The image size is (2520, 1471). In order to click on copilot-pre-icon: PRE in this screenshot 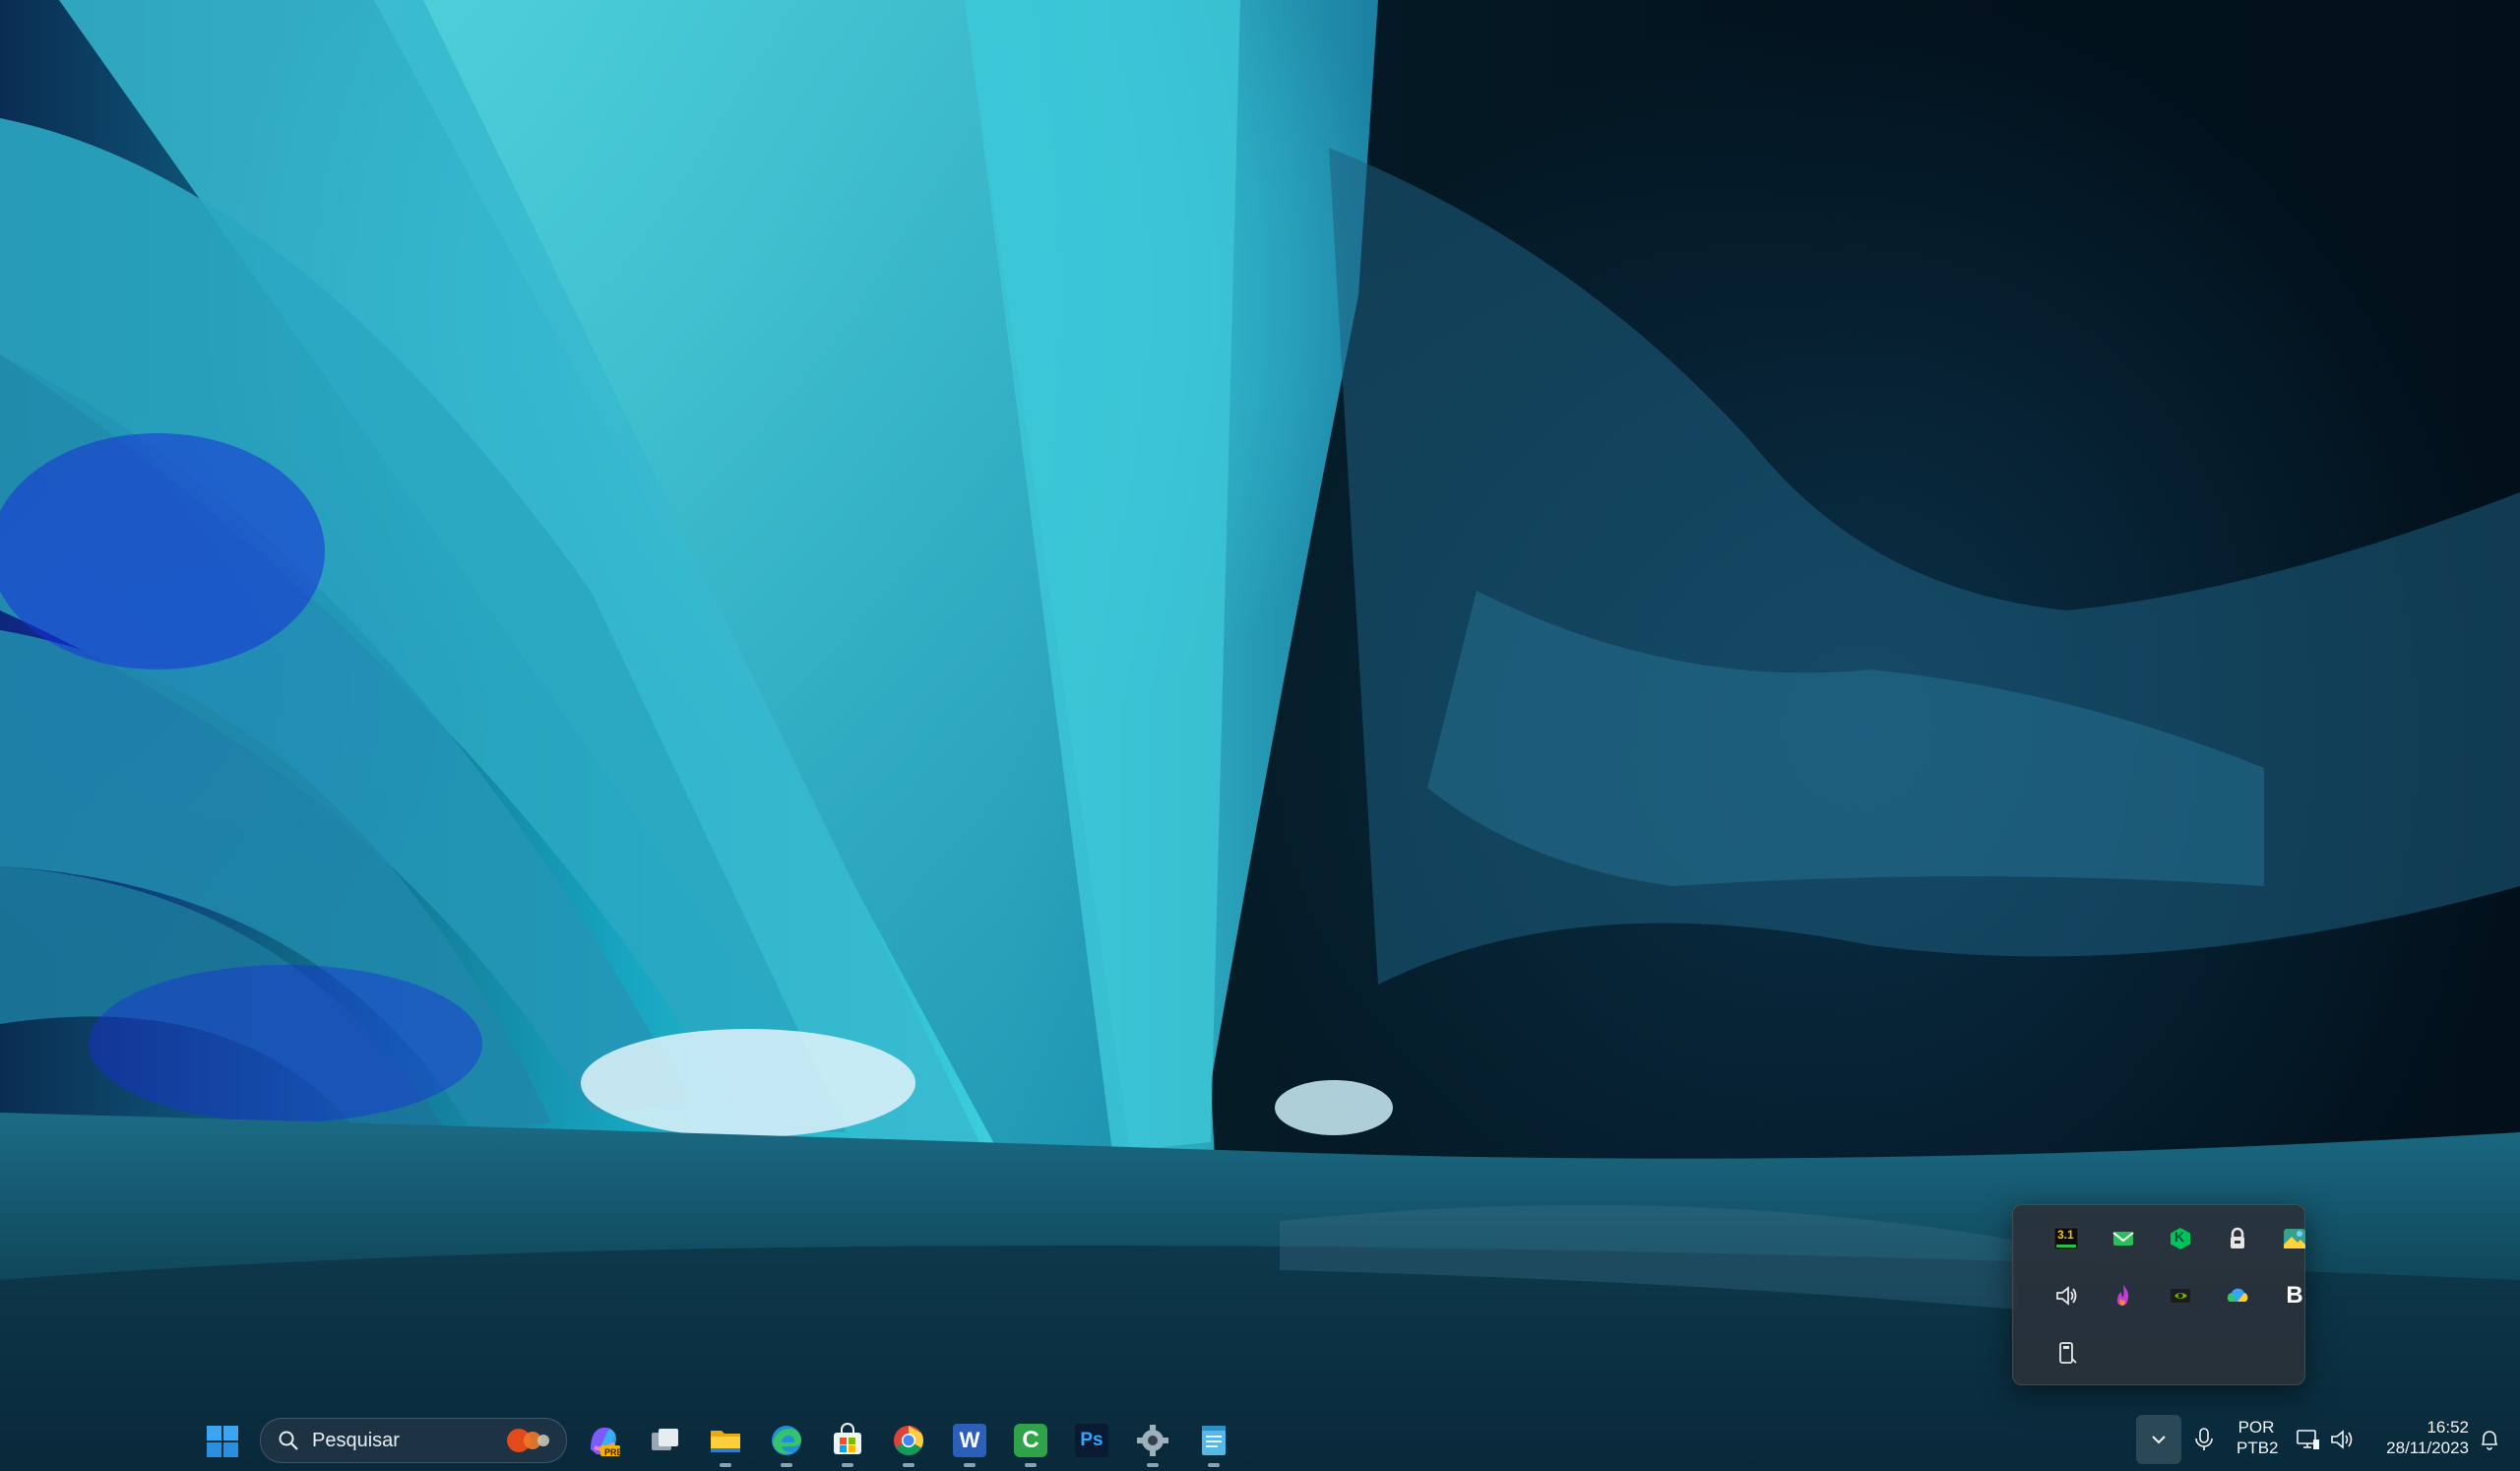, I will do `click(603, 1440)`.